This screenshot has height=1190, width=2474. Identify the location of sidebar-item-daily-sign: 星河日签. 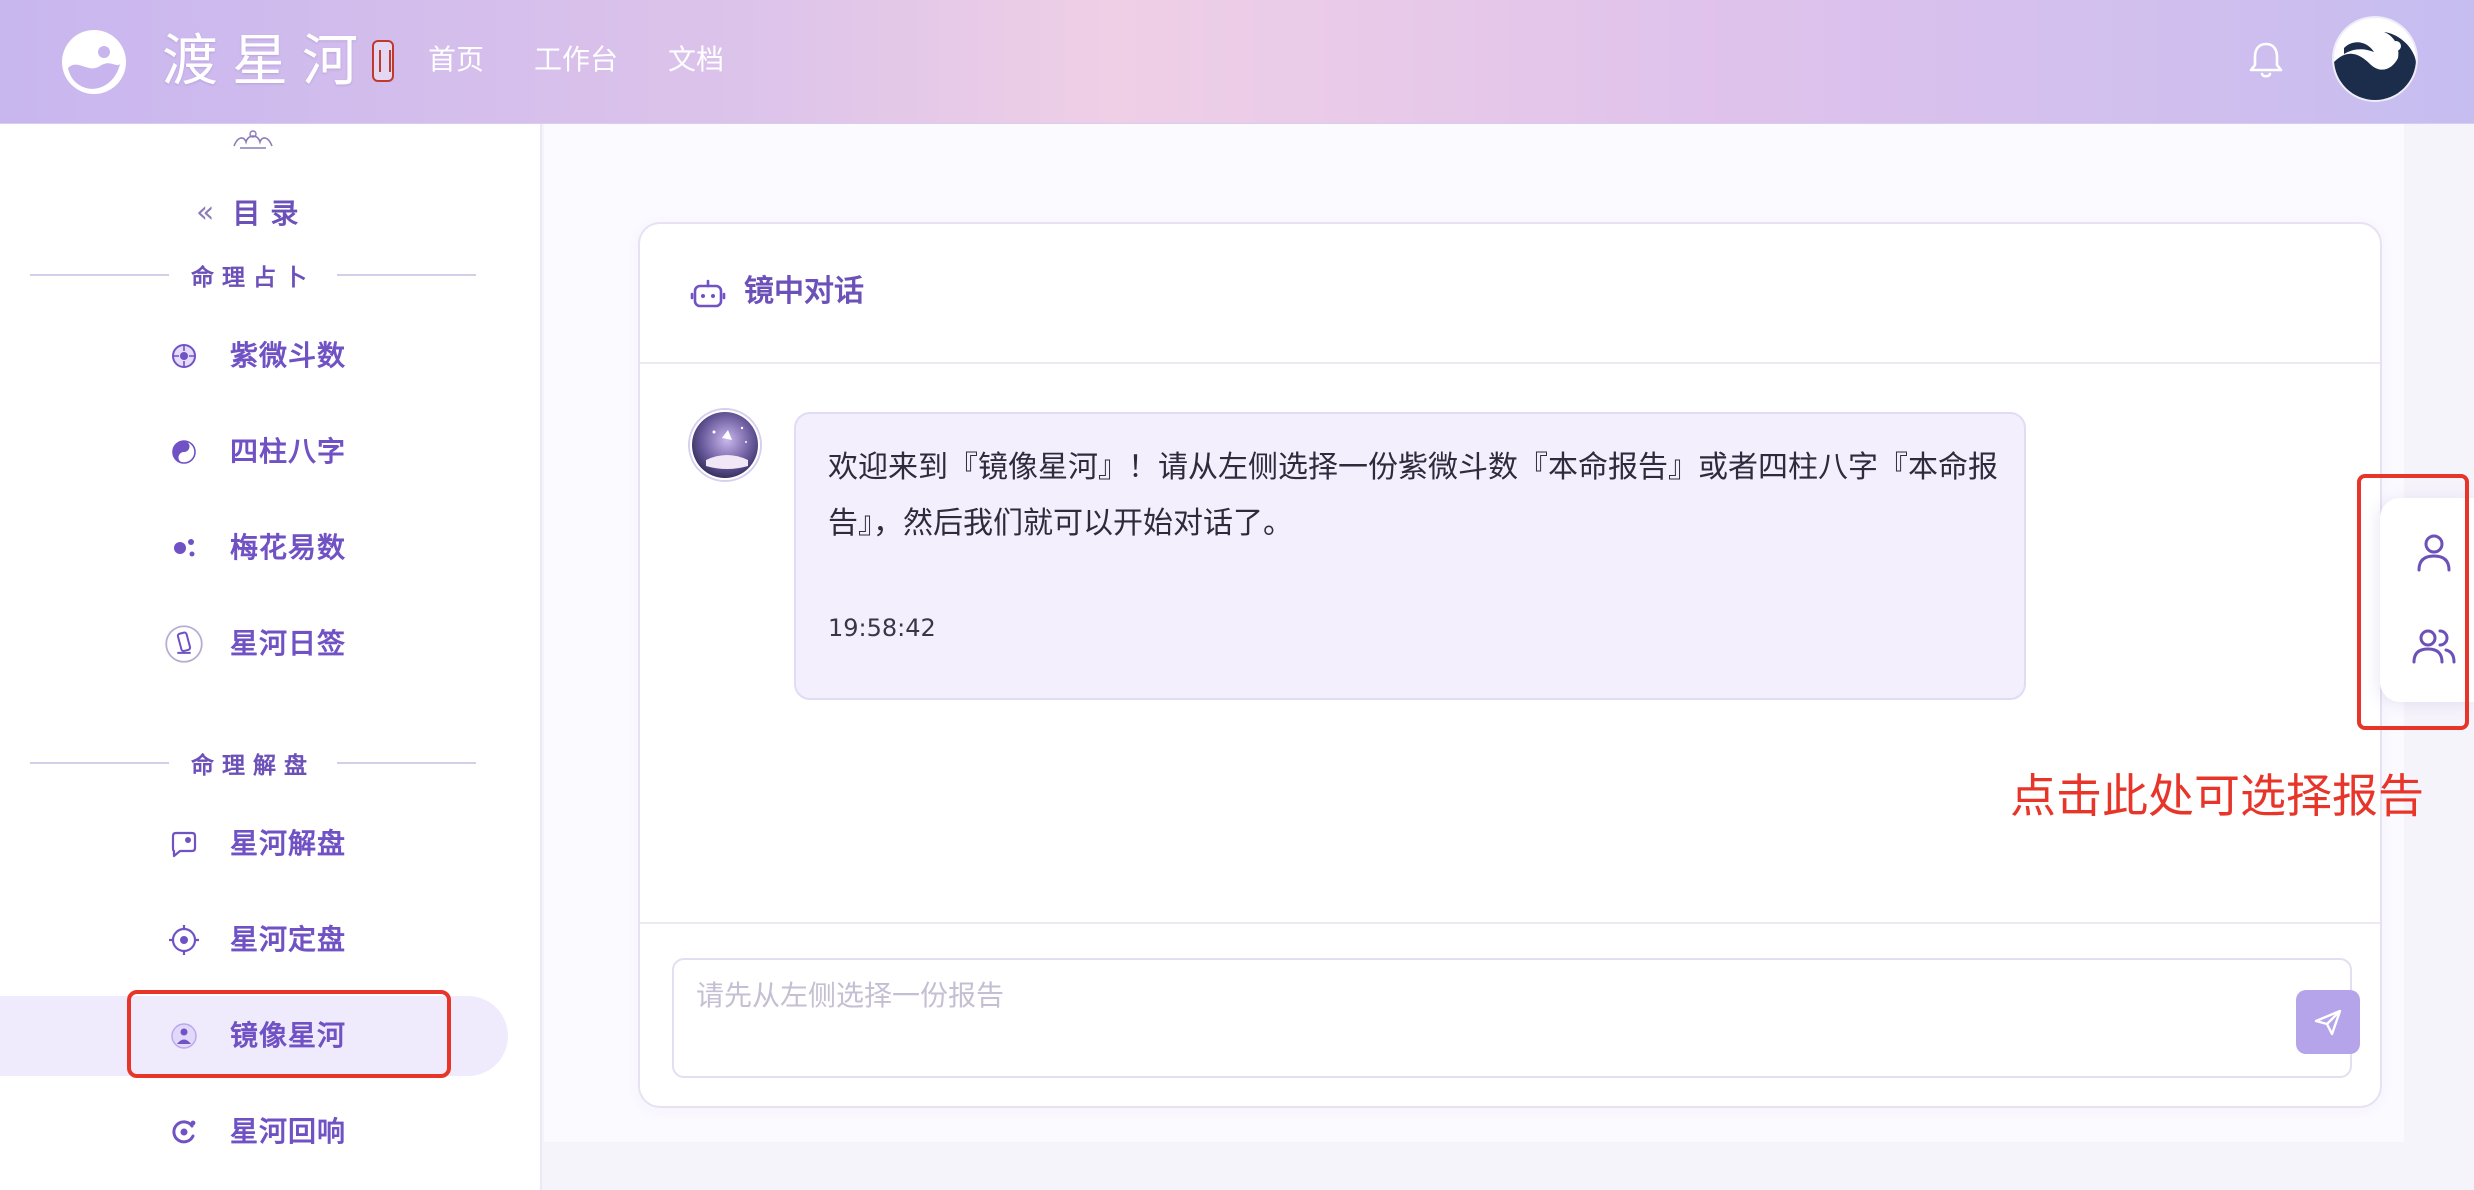
(254, 644).